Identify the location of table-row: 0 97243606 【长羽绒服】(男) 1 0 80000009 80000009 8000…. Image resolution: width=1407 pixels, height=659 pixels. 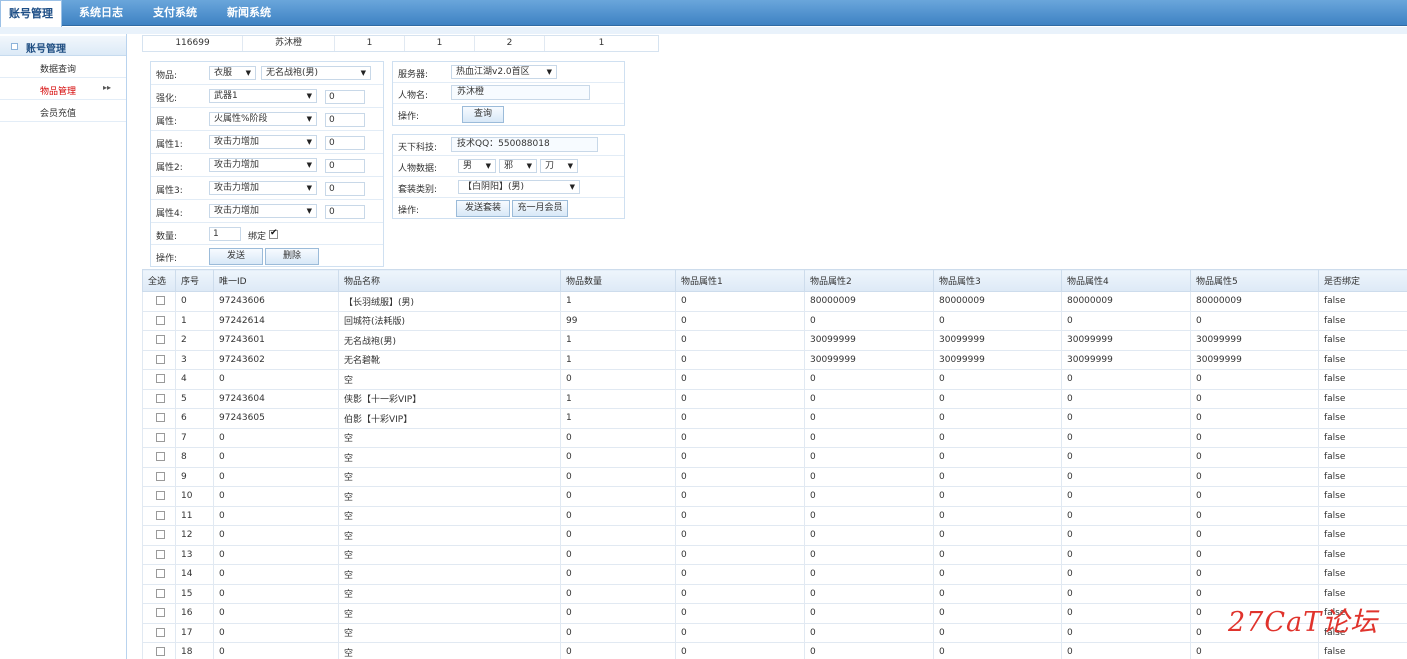
(774, 301).